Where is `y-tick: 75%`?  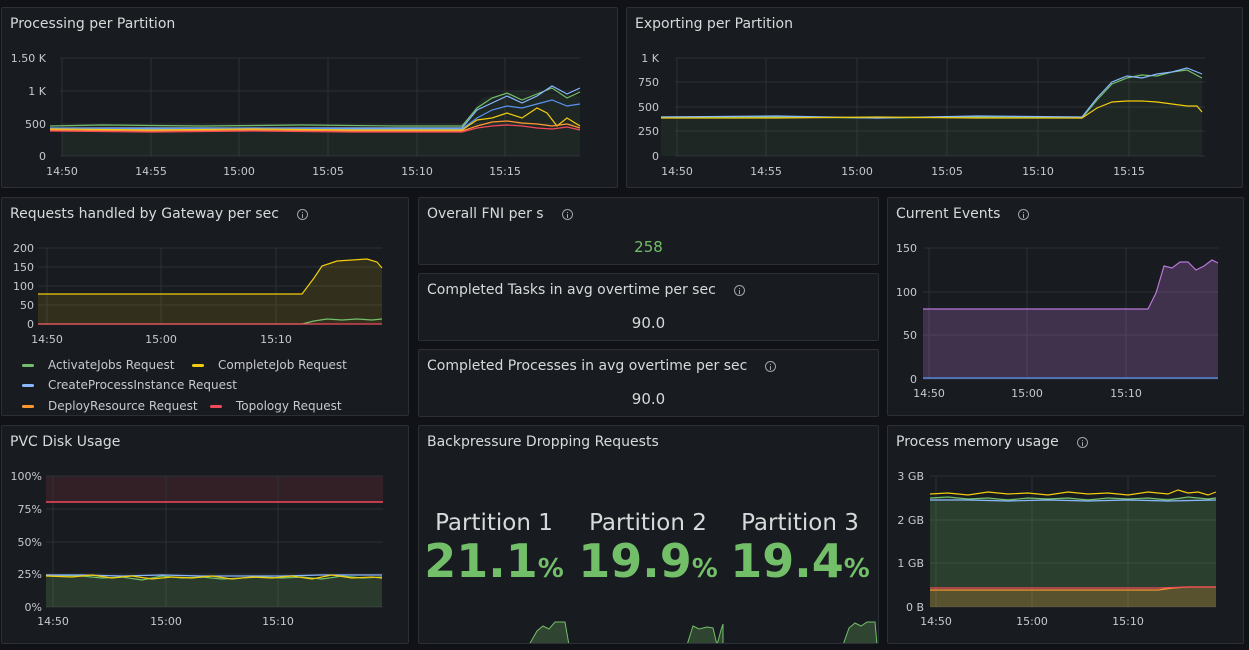 y-tick: 75% is located at coordinates (30, 509).